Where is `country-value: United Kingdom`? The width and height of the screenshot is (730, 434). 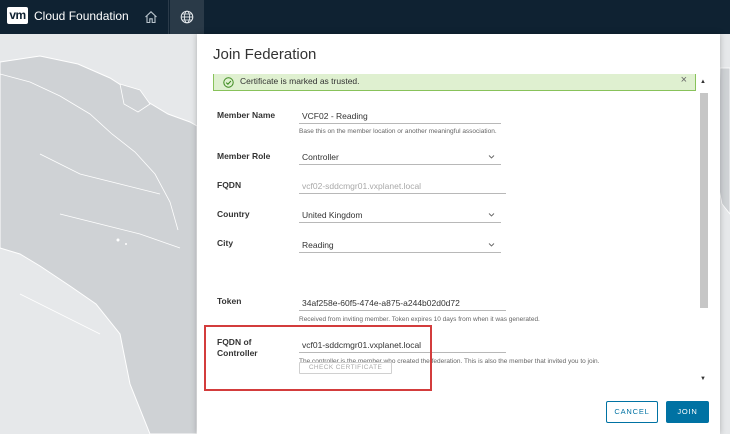 country-value: United Kingdom is located at coordinates (332, 215).